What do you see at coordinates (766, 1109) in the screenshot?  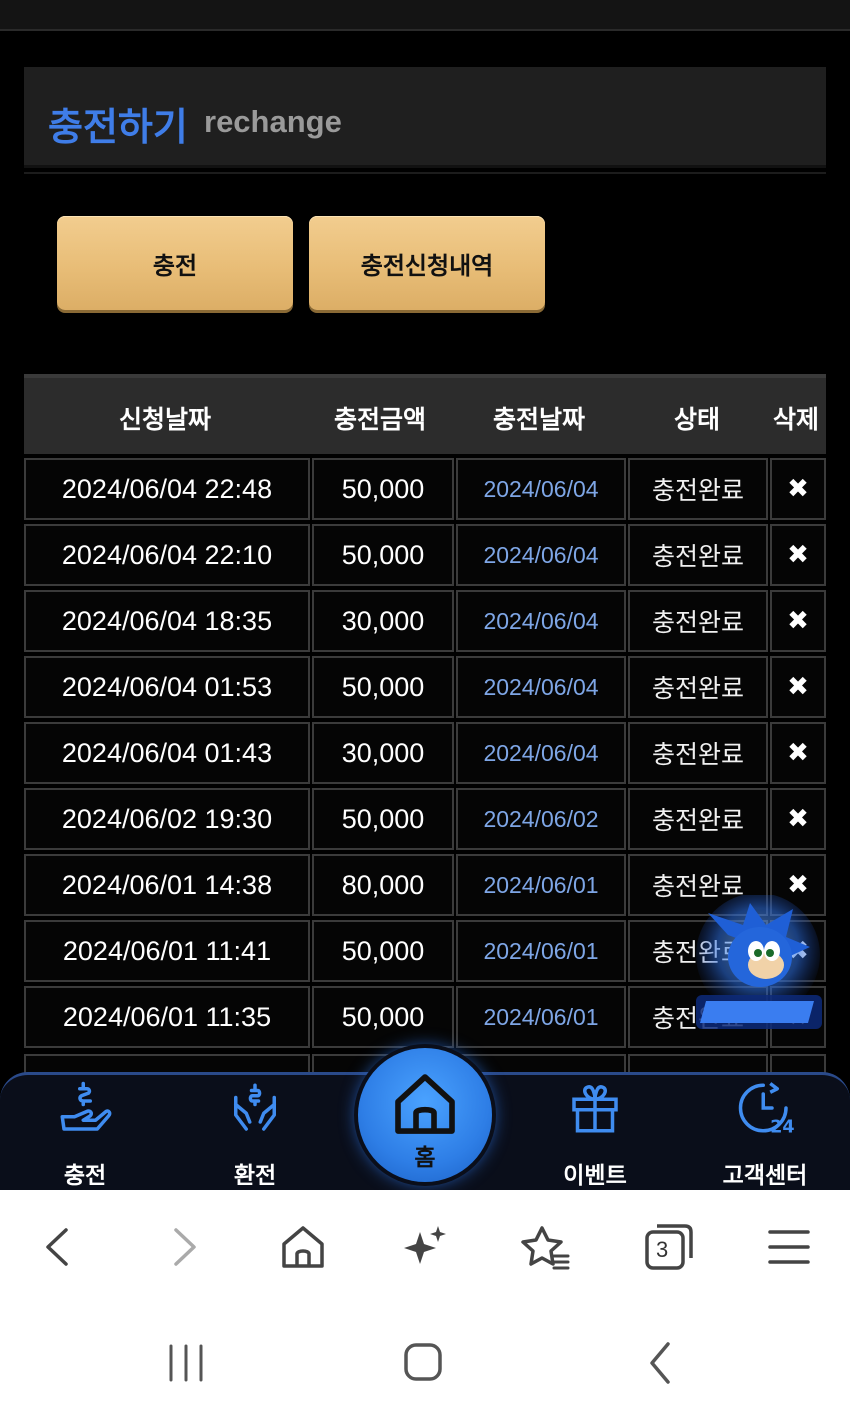 I see `support-24-icon: 24` at bounding box center [766, 1109].